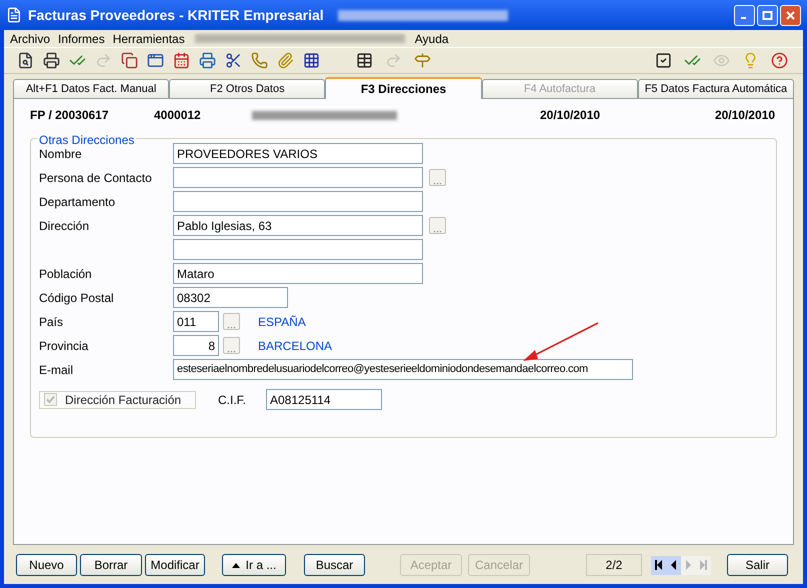 The image size is (807, 588). What do you see at coordinates (658, 565) in the screenshot?
I see `first-record-icon` at bounding box center [658, 565].